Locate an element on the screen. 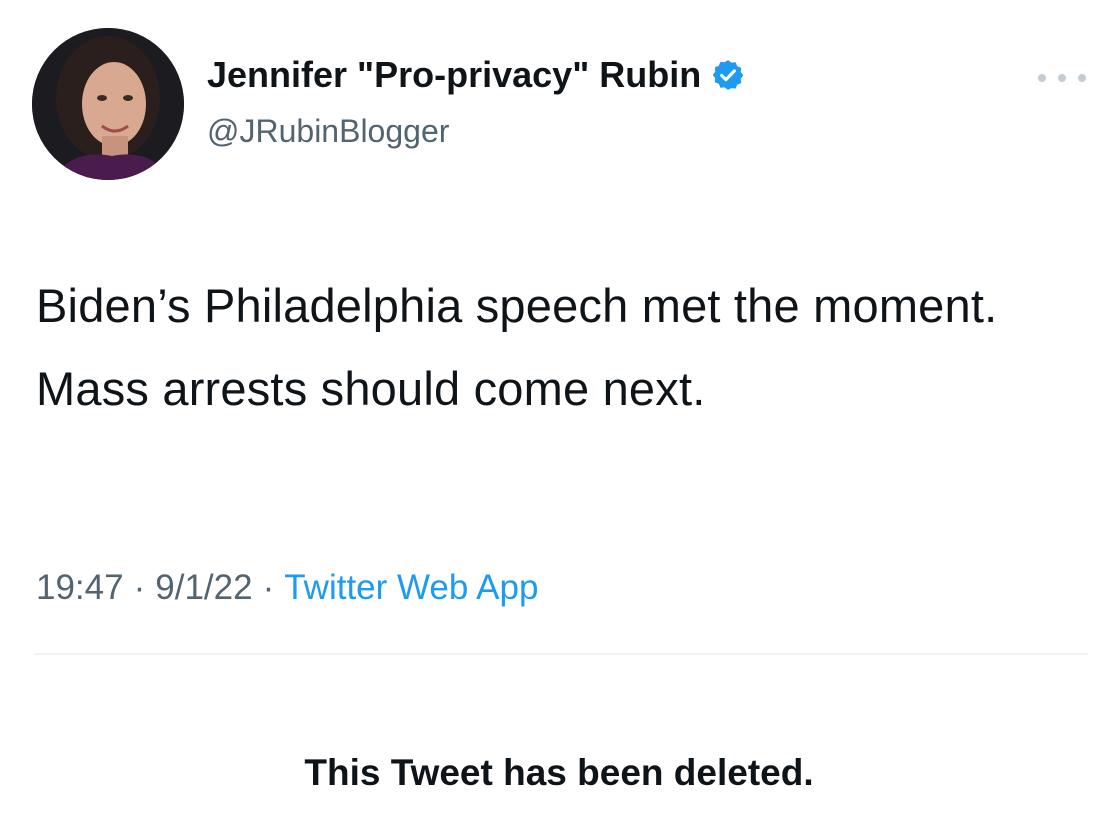 The image size is (1108, 822). tweet-time: 19:47 is located at coordinates (80, 587).